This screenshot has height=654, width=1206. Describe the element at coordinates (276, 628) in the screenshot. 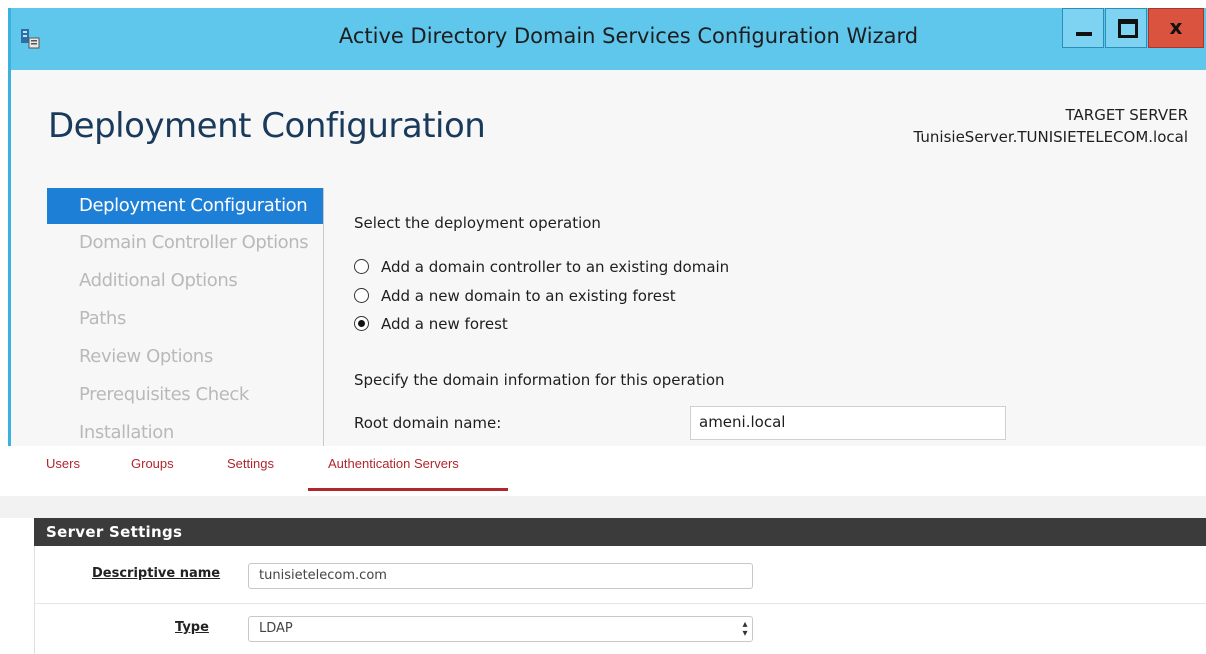

I see `type-select-value: LDAP` at that location.